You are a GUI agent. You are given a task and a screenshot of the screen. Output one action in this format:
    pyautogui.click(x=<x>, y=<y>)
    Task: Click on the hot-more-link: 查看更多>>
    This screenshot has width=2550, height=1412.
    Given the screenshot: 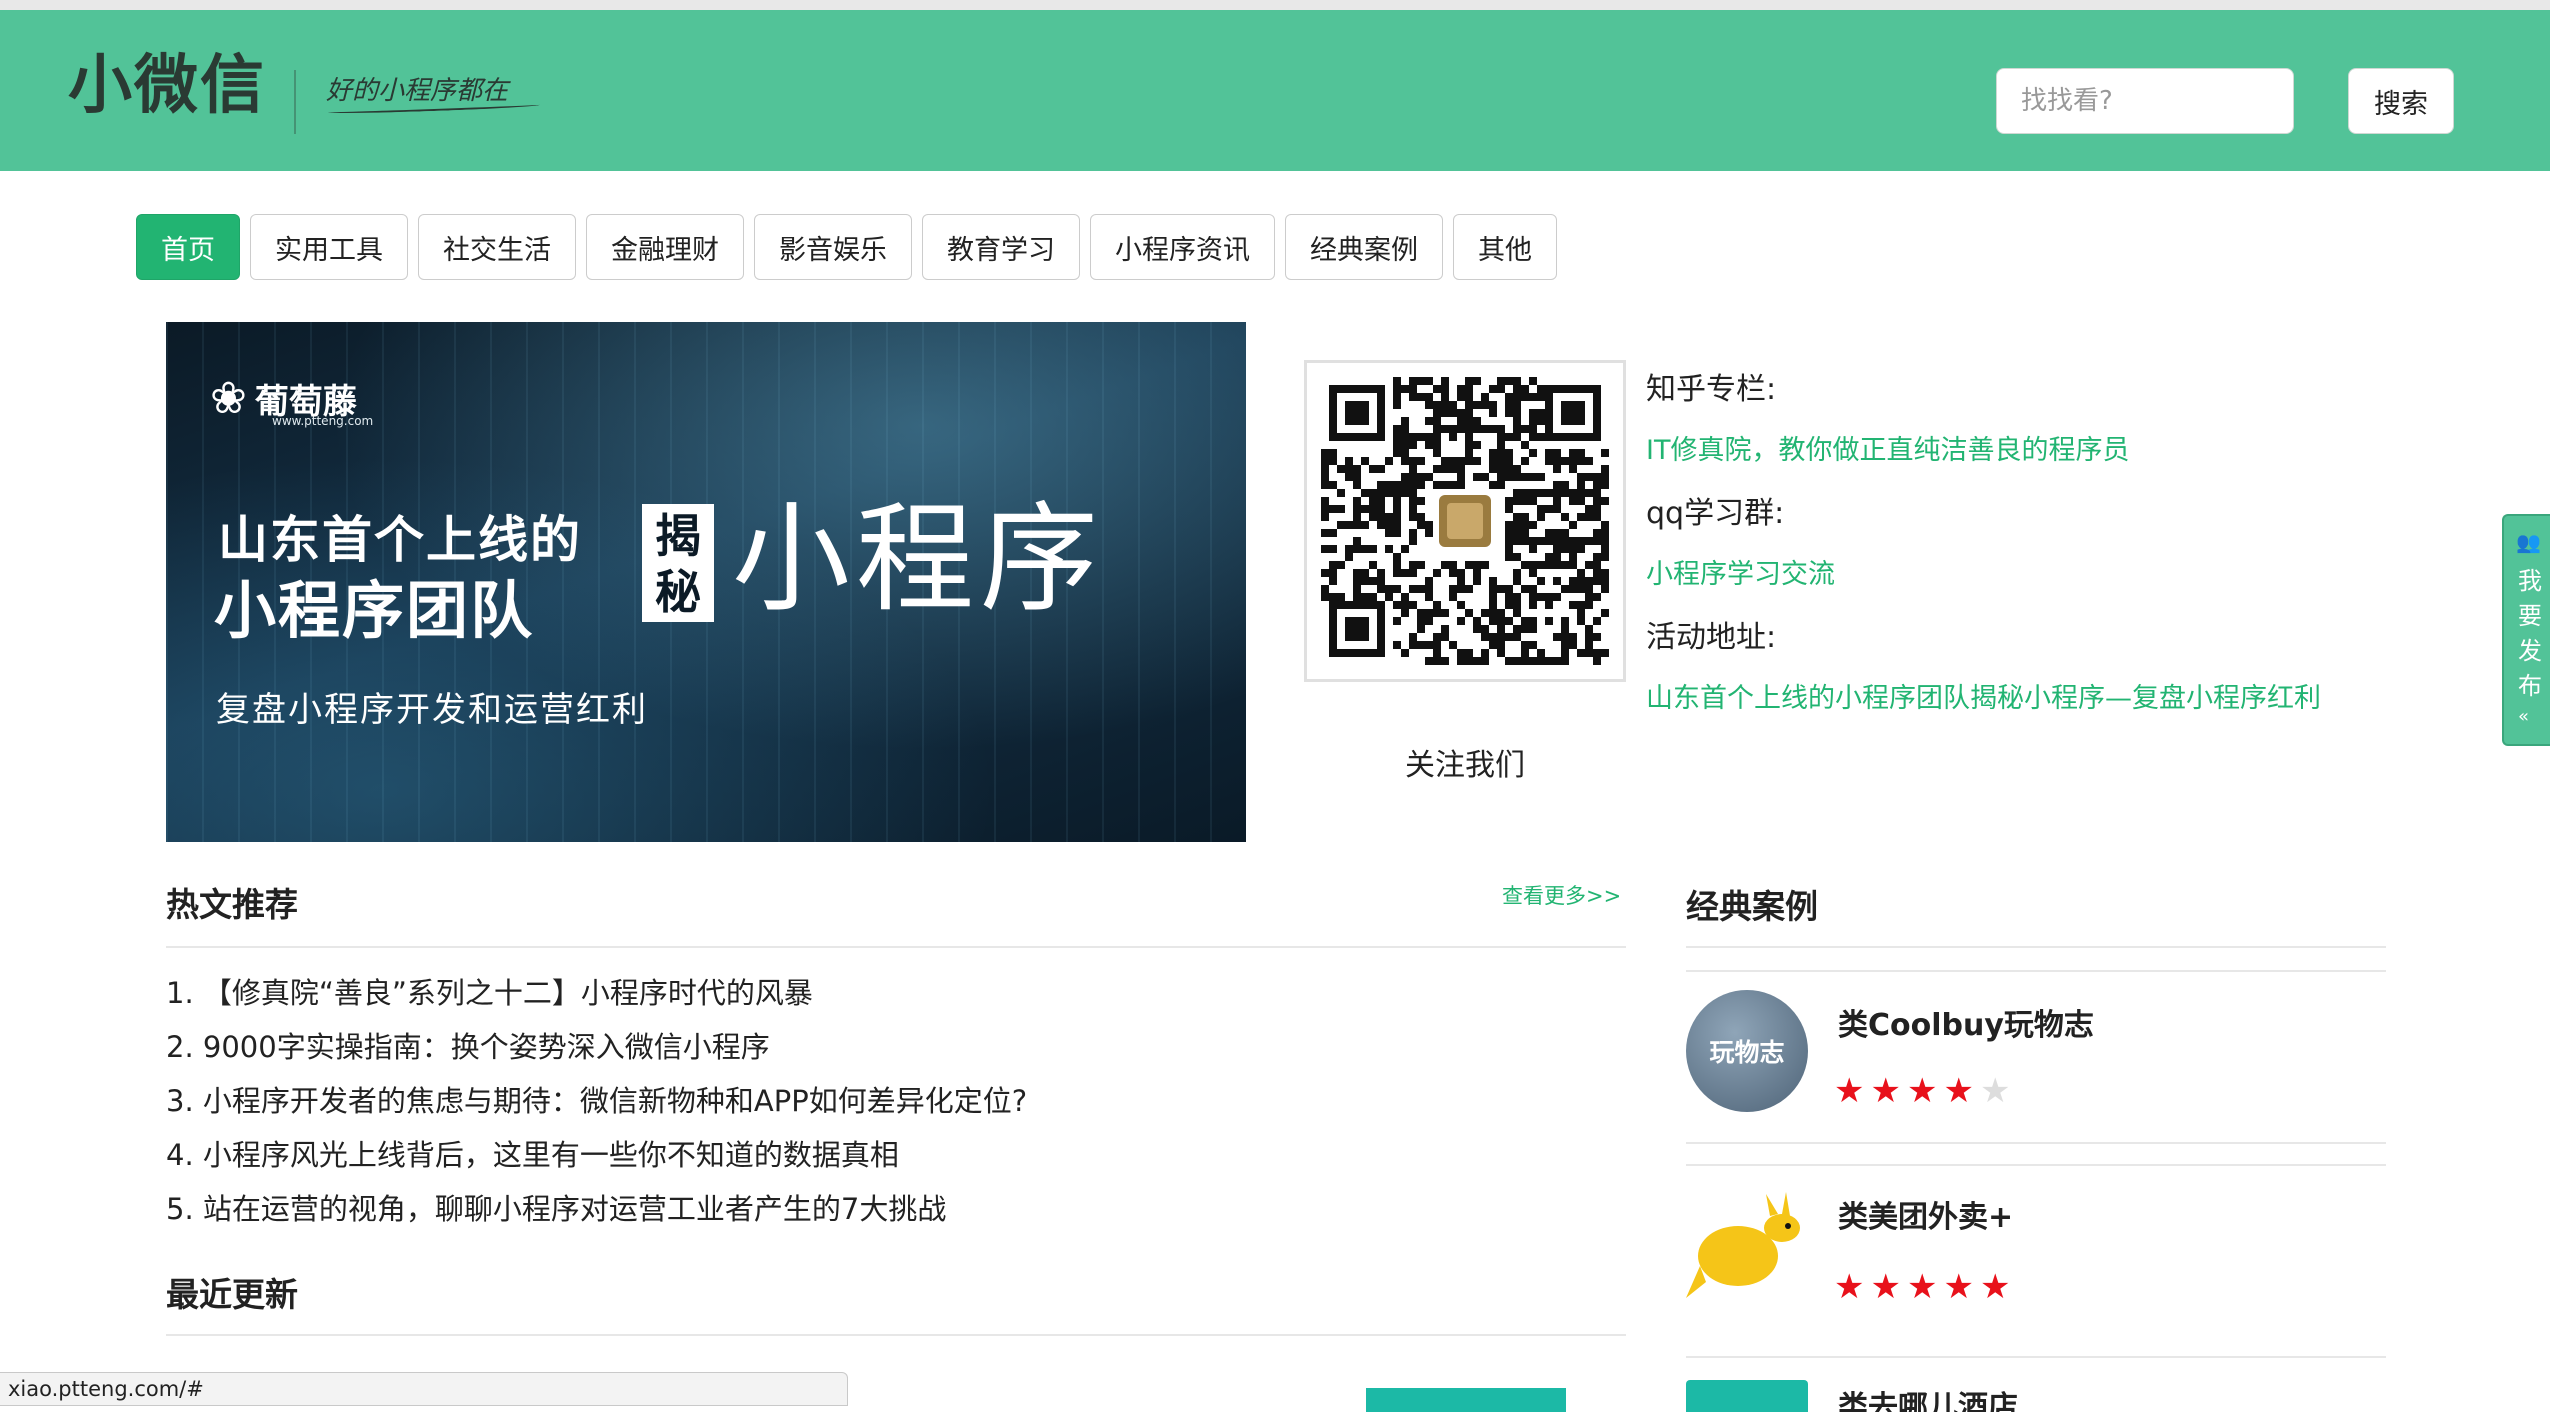 What is the action you would take?
    pyautogui.click(x=1561, y=895)
    